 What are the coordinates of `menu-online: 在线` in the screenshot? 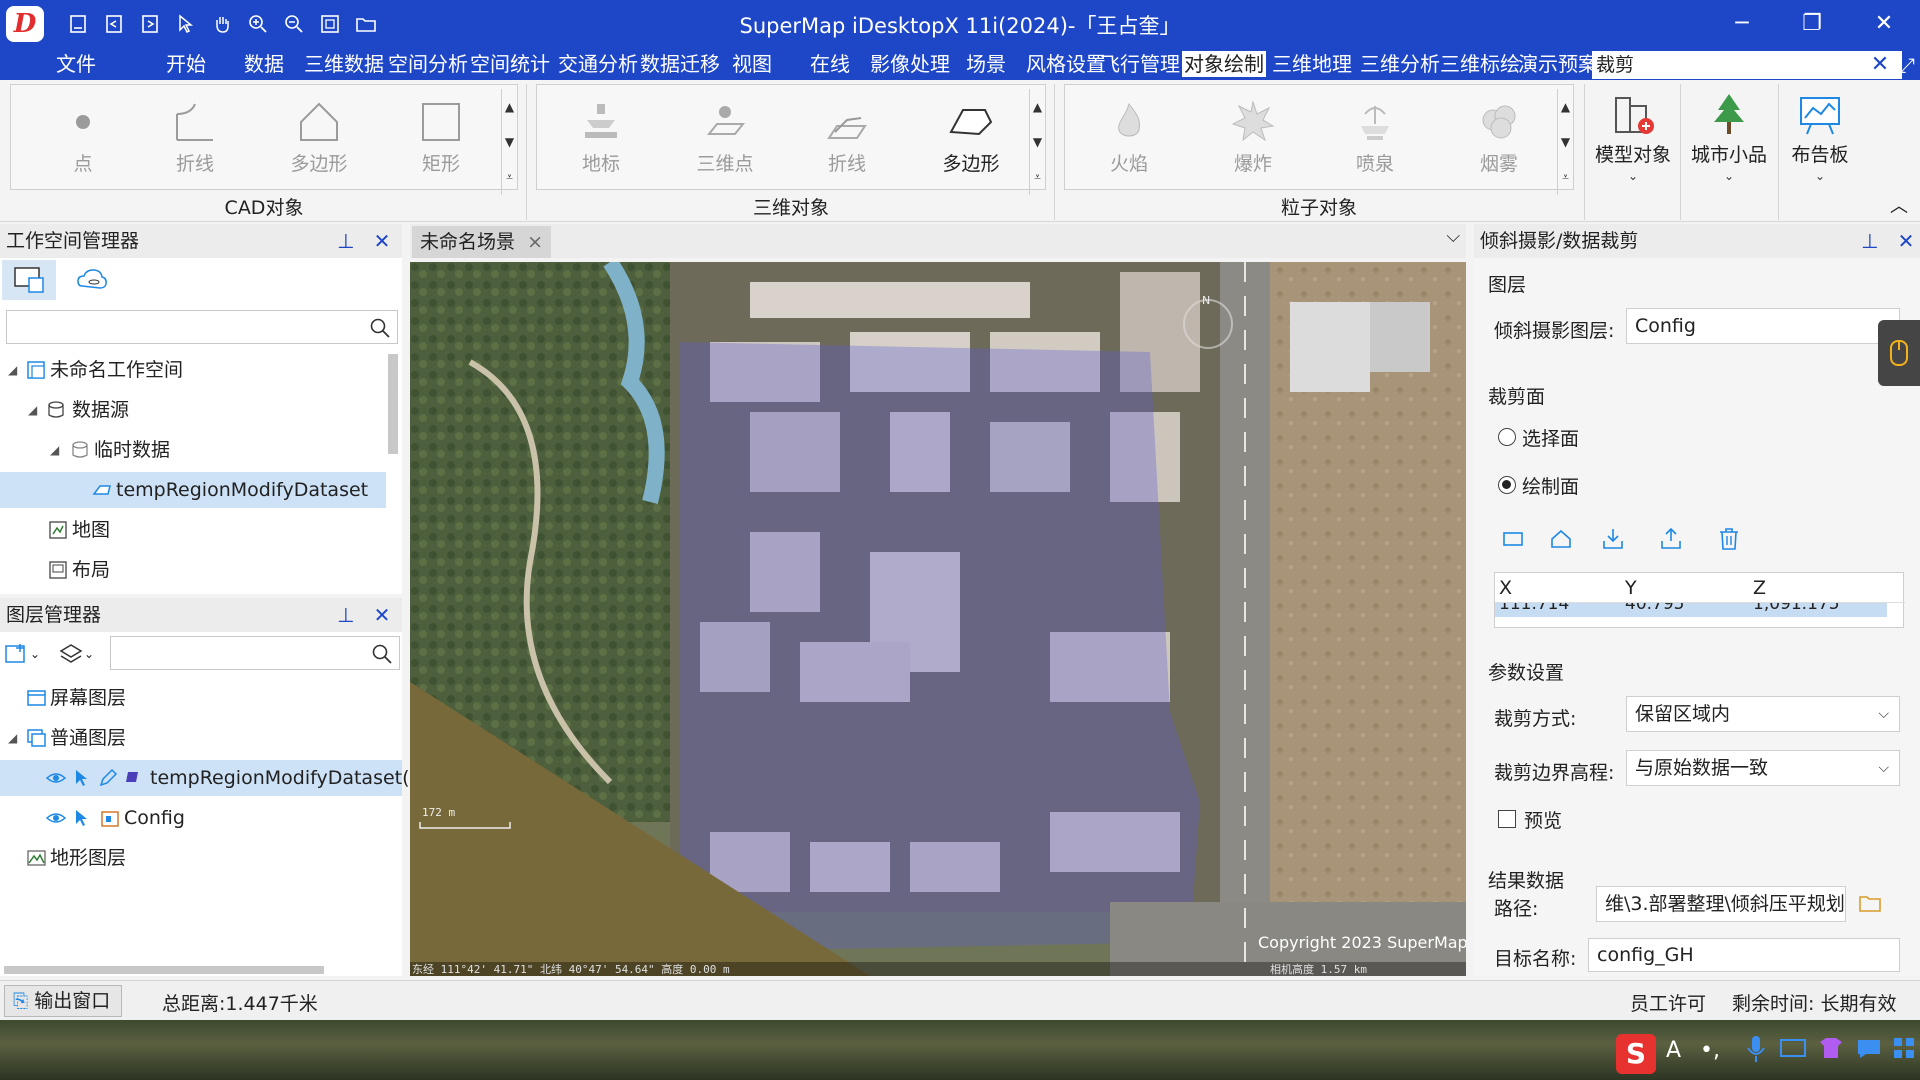 It's located at (830, 64).